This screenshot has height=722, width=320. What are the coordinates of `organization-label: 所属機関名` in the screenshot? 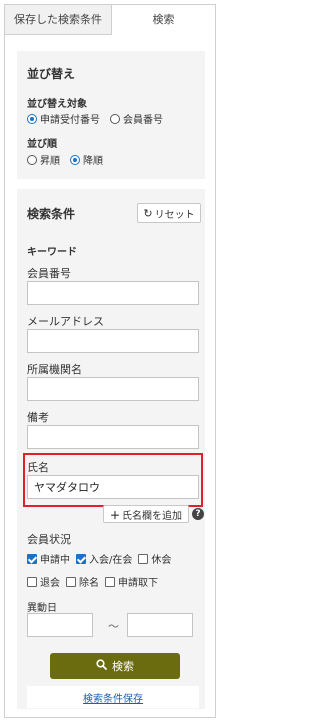 It's located at (54, 369).